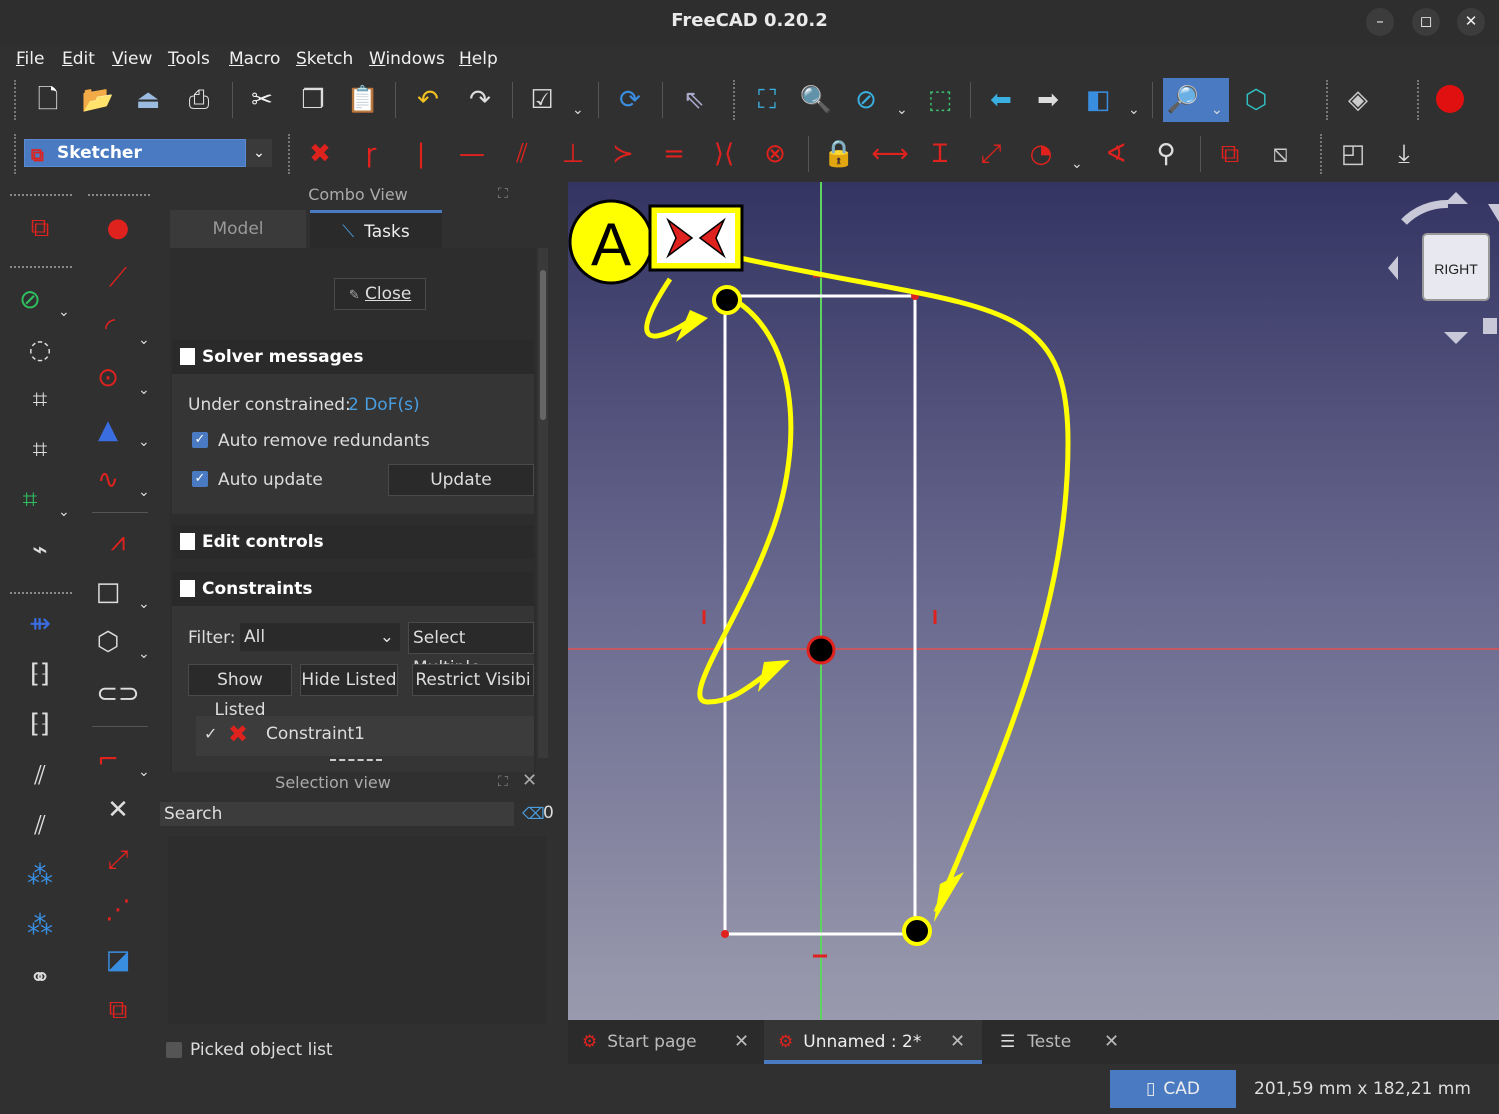 Image resolution: width=1499 pixels, height=1114 pixels. I want to click on copy-geometry-icon: ⁅⁆, so click(40, 724).